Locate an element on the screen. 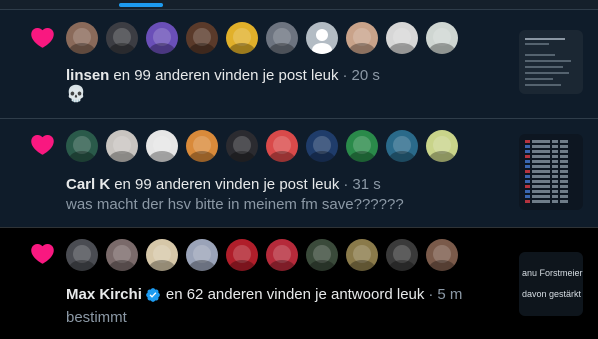 The image size is (598, 339). action-text: en 62 anderen vinden je antwoord leuk is located at coordinates (295, 294).